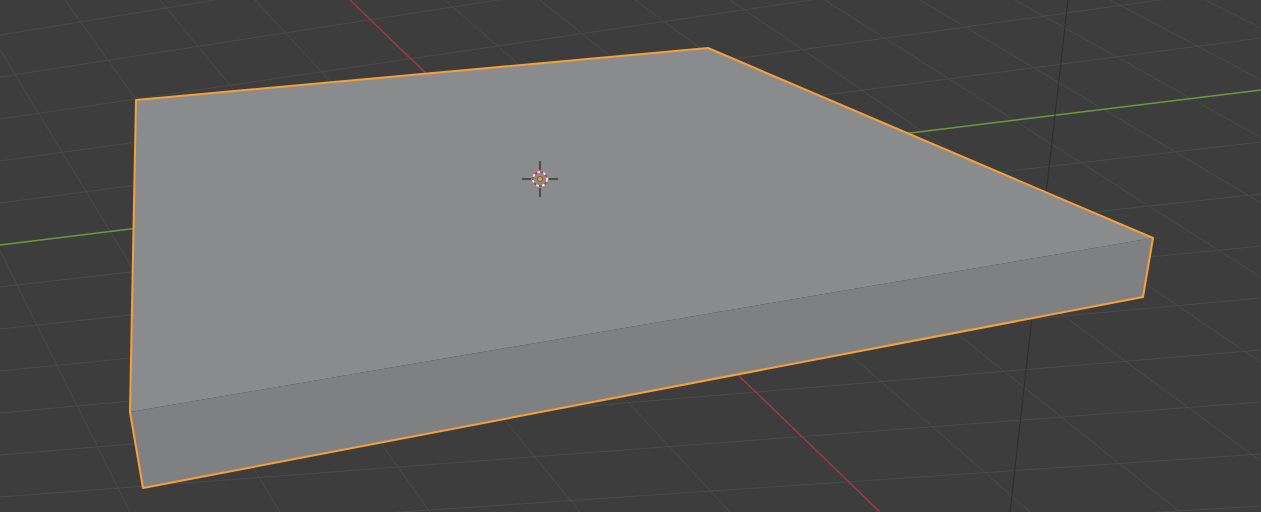 The image size is (1261, 512). I want to click on cursor-icon, so click(540, 179).